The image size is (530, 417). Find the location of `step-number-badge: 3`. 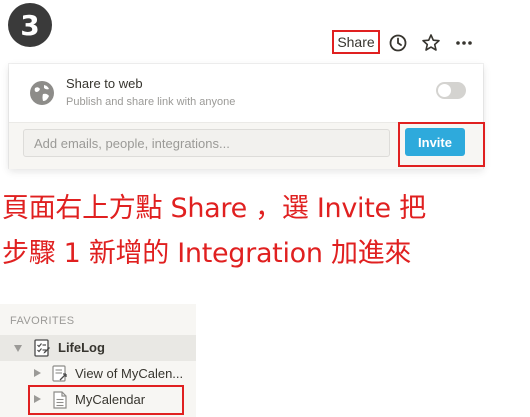

step-number-badge: 3 is located at coordinates (30, 25).